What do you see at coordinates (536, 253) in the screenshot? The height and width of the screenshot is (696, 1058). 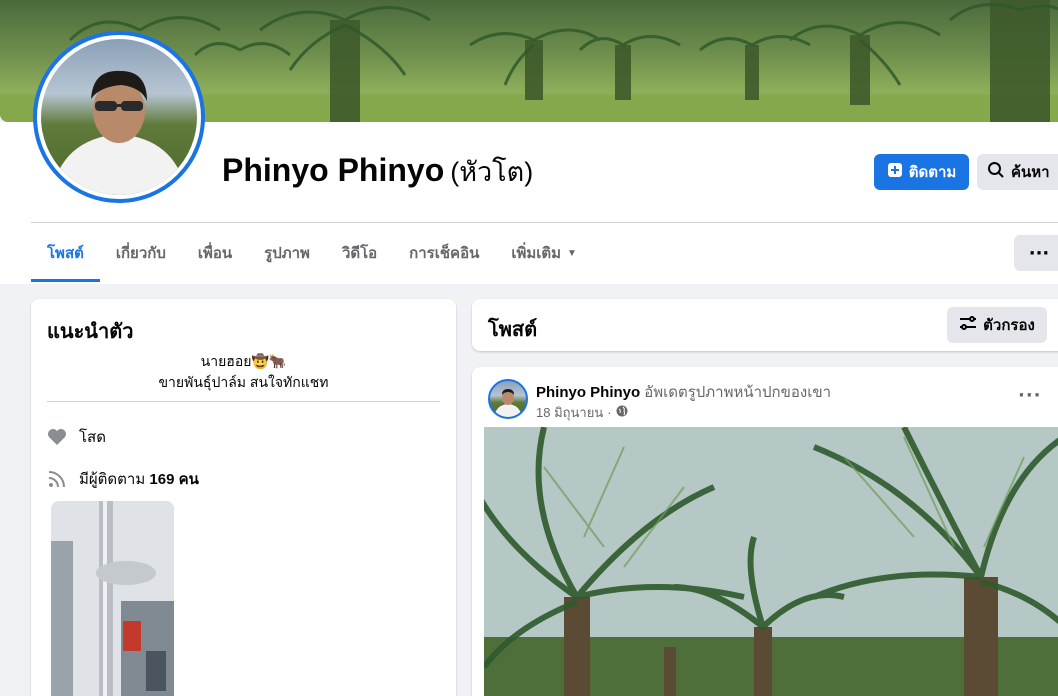 I see `tab-label: เพิ่มเติม` at bounding box center [536, 253].